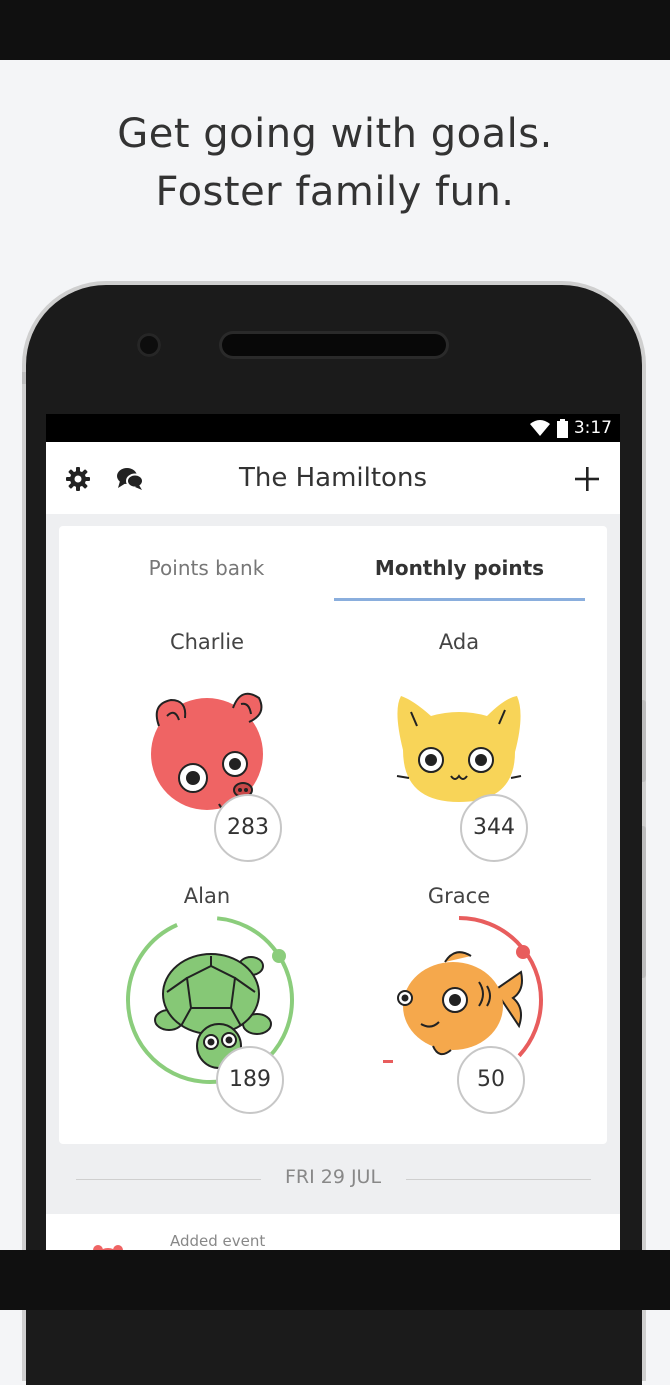  What do you see at coordinates (206, 564) in the screenshot?
I see `tab-points-bank: Points bank` at bounding box center [206, 564].